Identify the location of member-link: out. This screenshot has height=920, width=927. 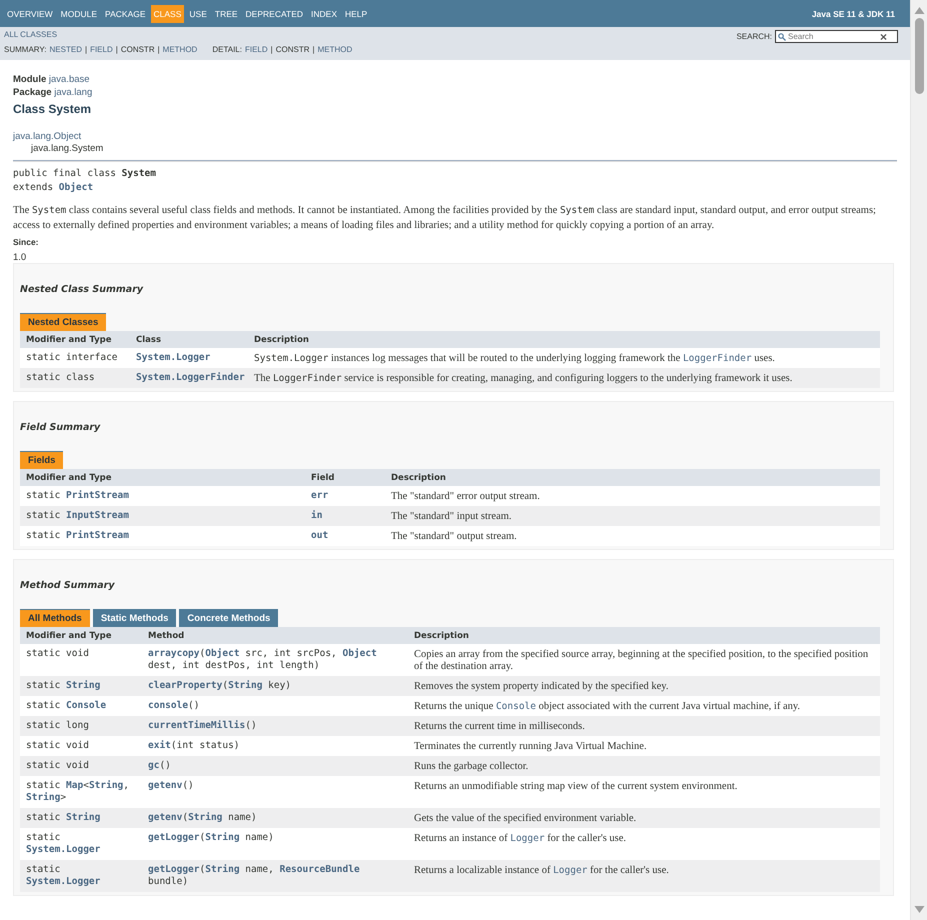
(345, 536).